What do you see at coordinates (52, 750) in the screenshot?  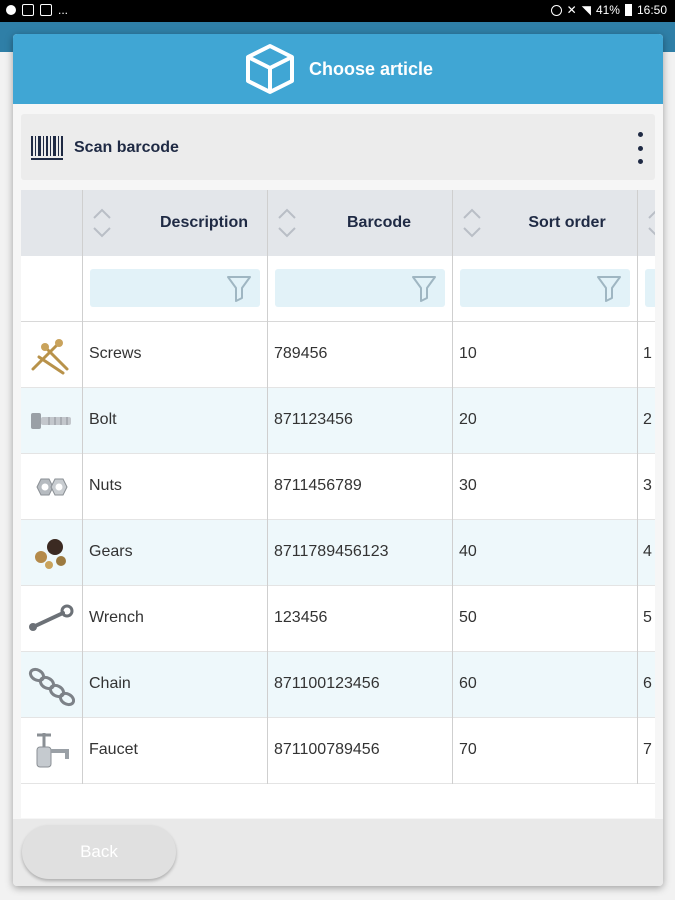 I see `faucet-icon` at bounding box center [52, 750].